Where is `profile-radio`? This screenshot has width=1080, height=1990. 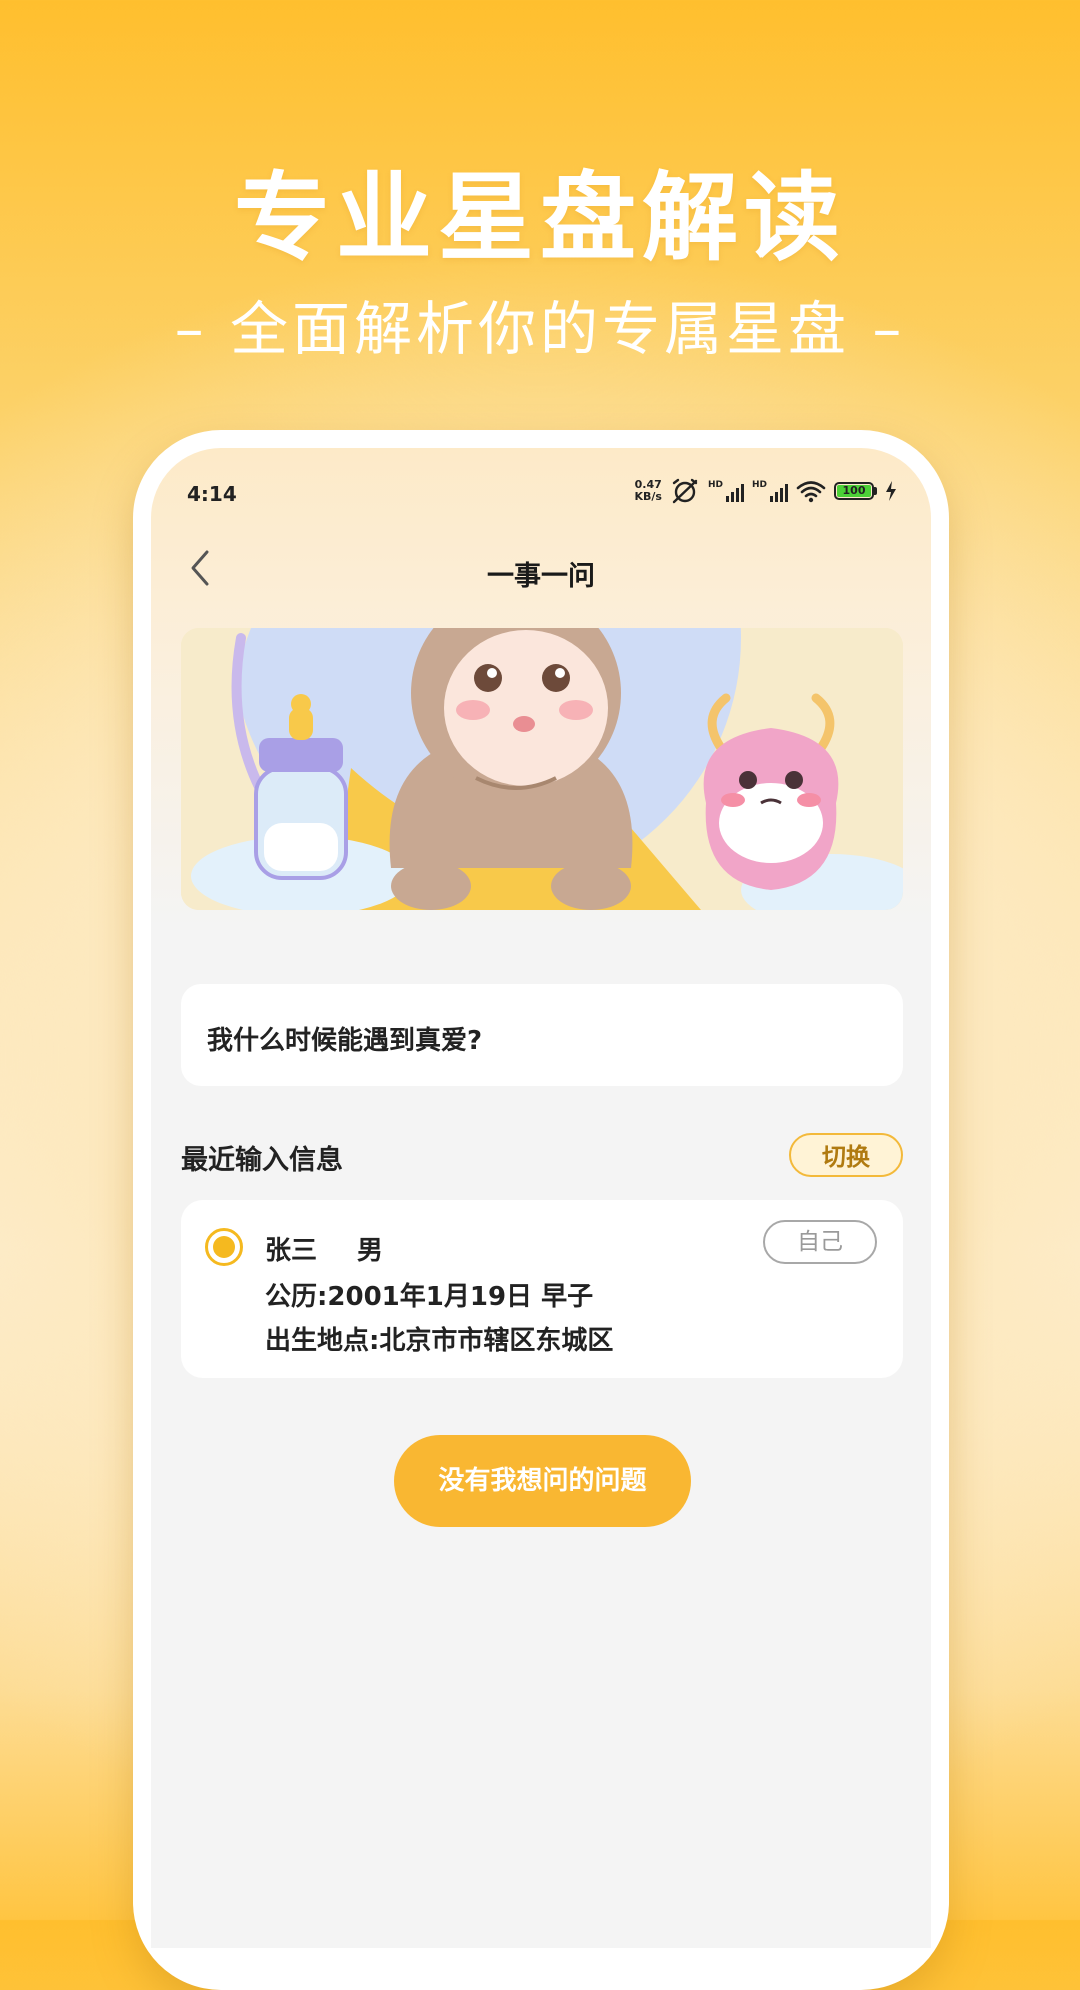 profile-radio is located at coordinates (224, 1247).